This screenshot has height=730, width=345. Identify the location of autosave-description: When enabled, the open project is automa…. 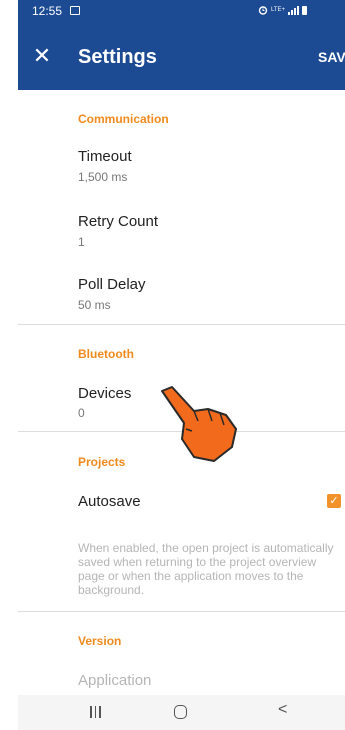
(206, 569).